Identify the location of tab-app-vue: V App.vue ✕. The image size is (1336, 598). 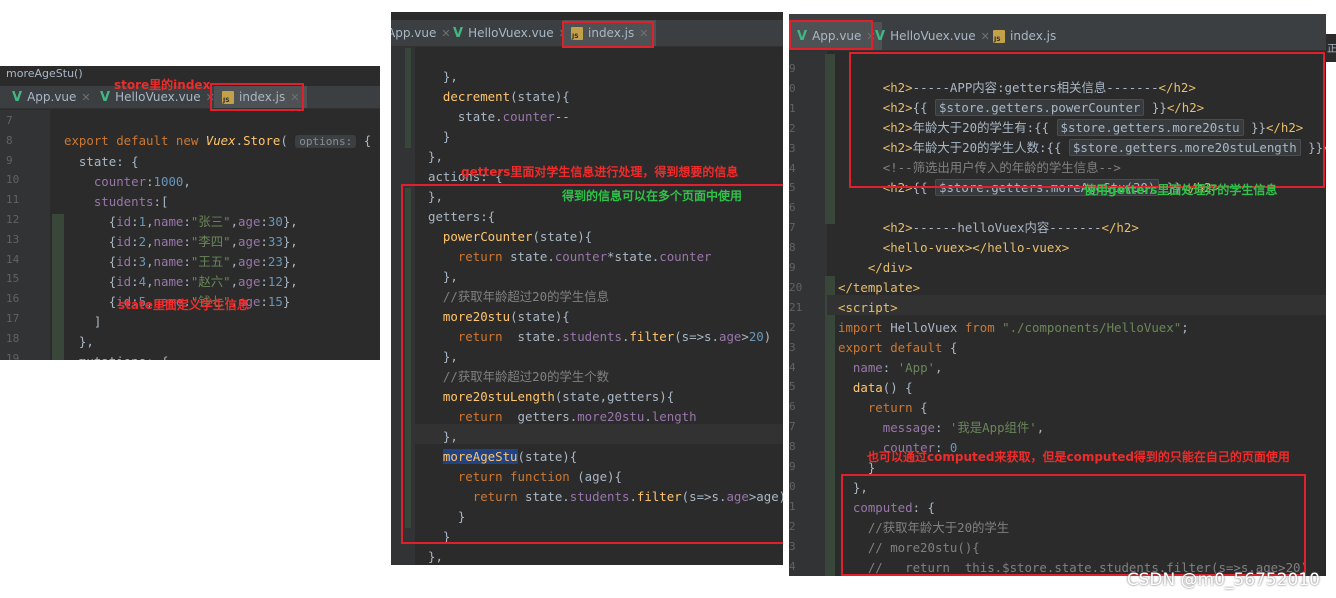
(51, 97).